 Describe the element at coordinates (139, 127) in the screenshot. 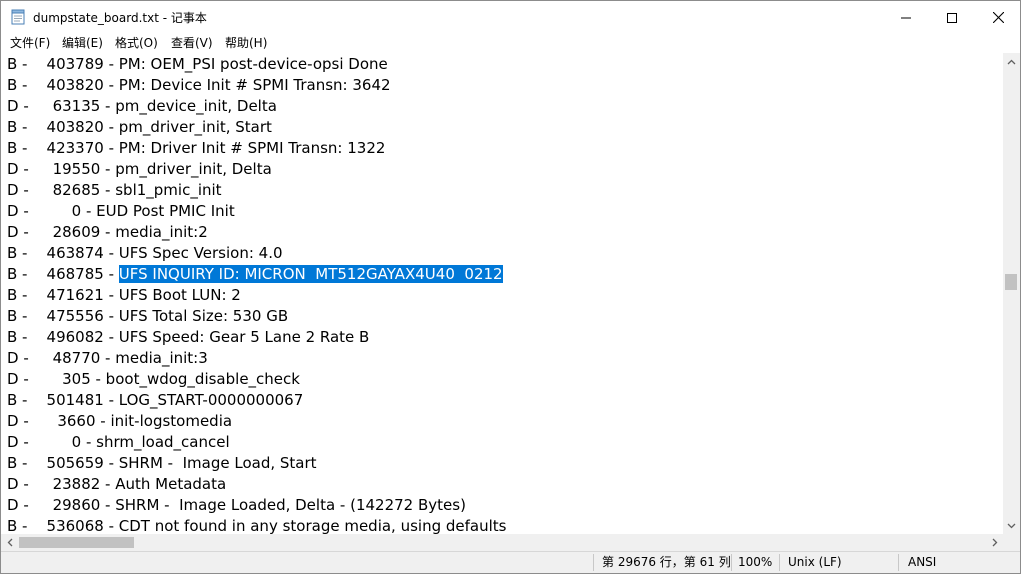

I see `text-line: B - 403820 - pm_driver_init, Start` at that location.